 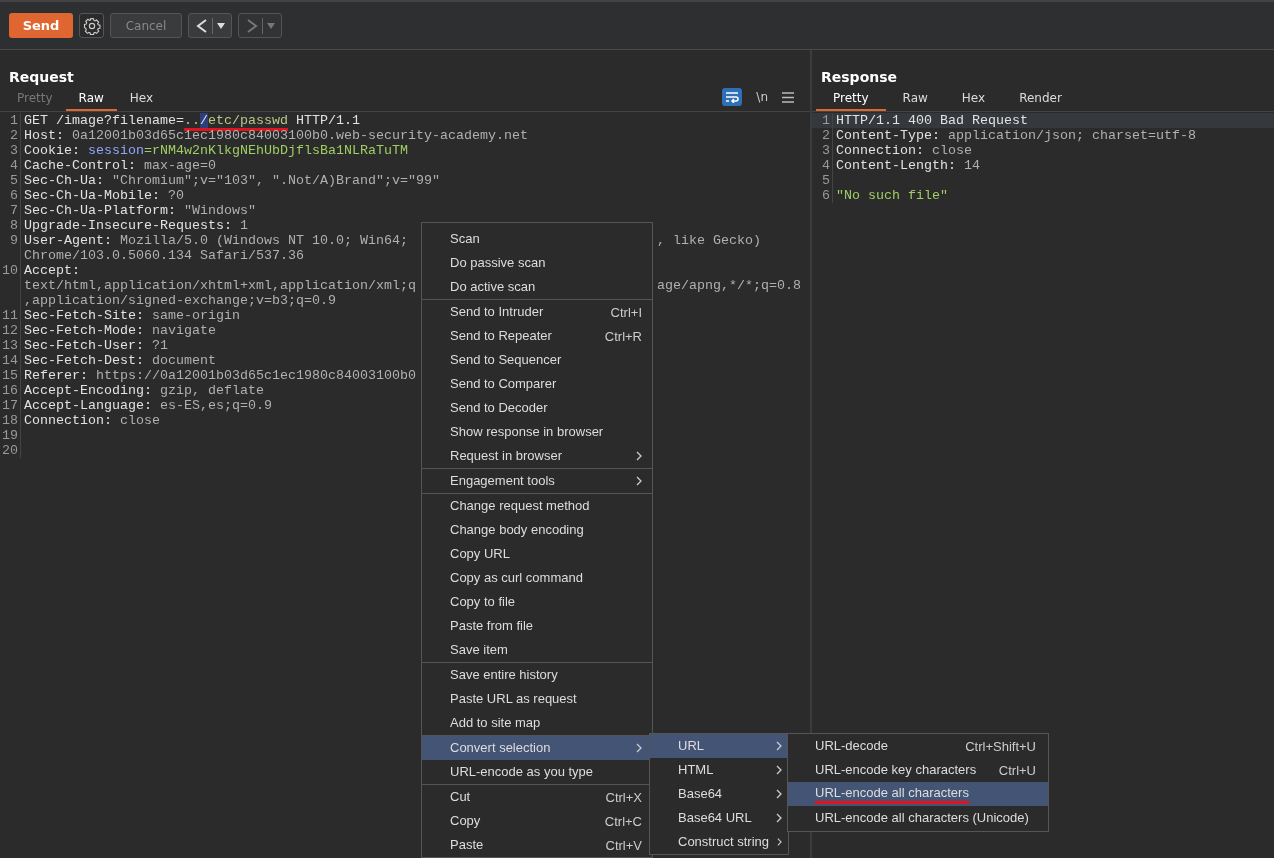 I want to click on code-line: Cache-Control: max-age=0, so click(x=120, y=165).